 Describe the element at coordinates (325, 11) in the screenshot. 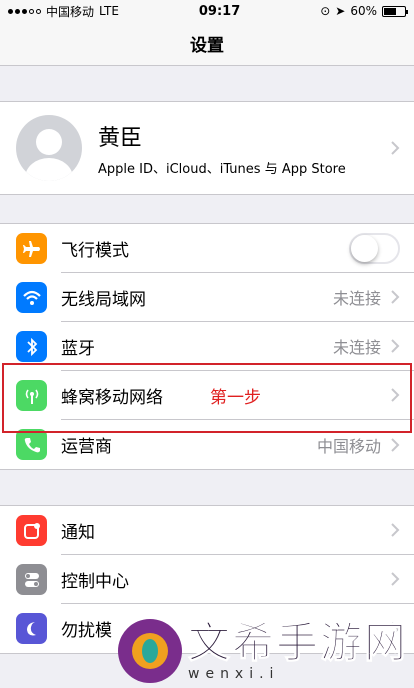

I see `rotation-lock-icon: ⊙` at that location.